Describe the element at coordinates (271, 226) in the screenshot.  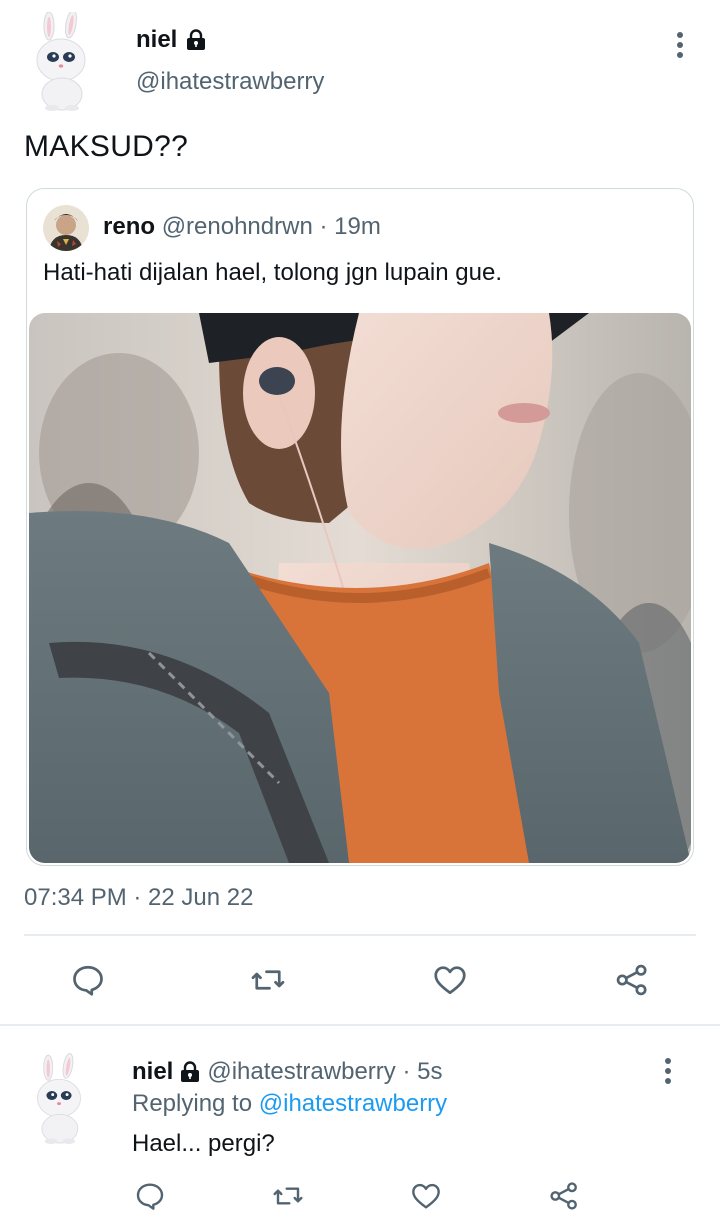
I see `quoted-author-meta: @renohndrwn · 19m` at that location.